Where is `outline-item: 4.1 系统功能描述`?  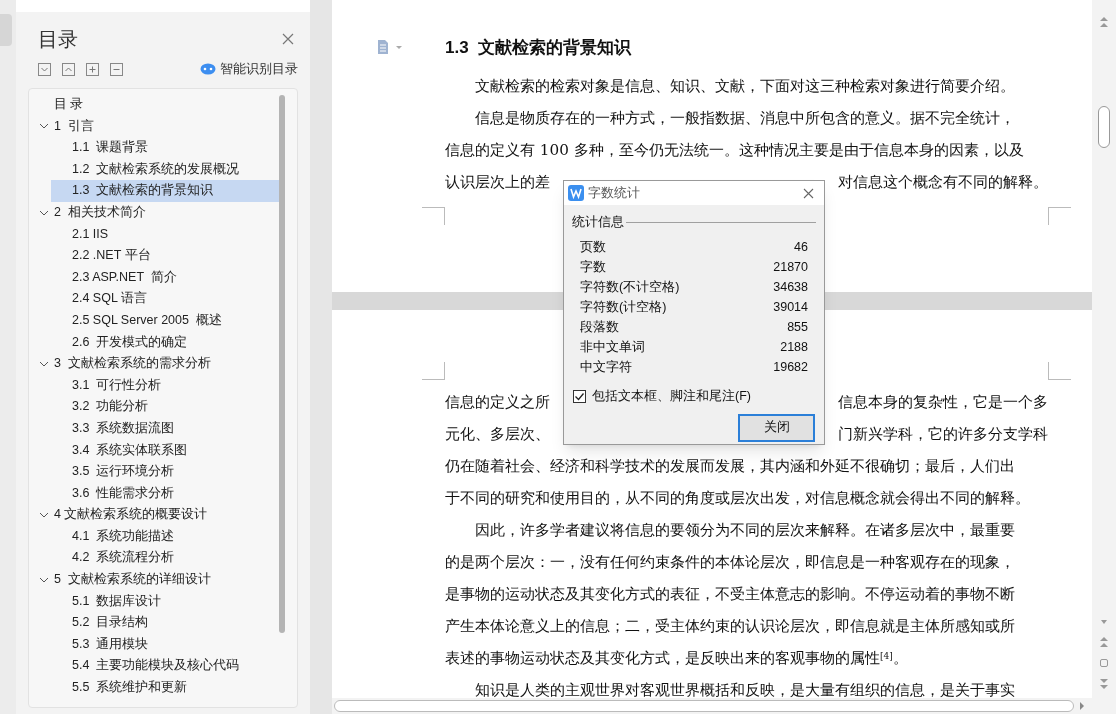 outline-item: 4.1 系统功能描述 is located at coordinates (165, 536).